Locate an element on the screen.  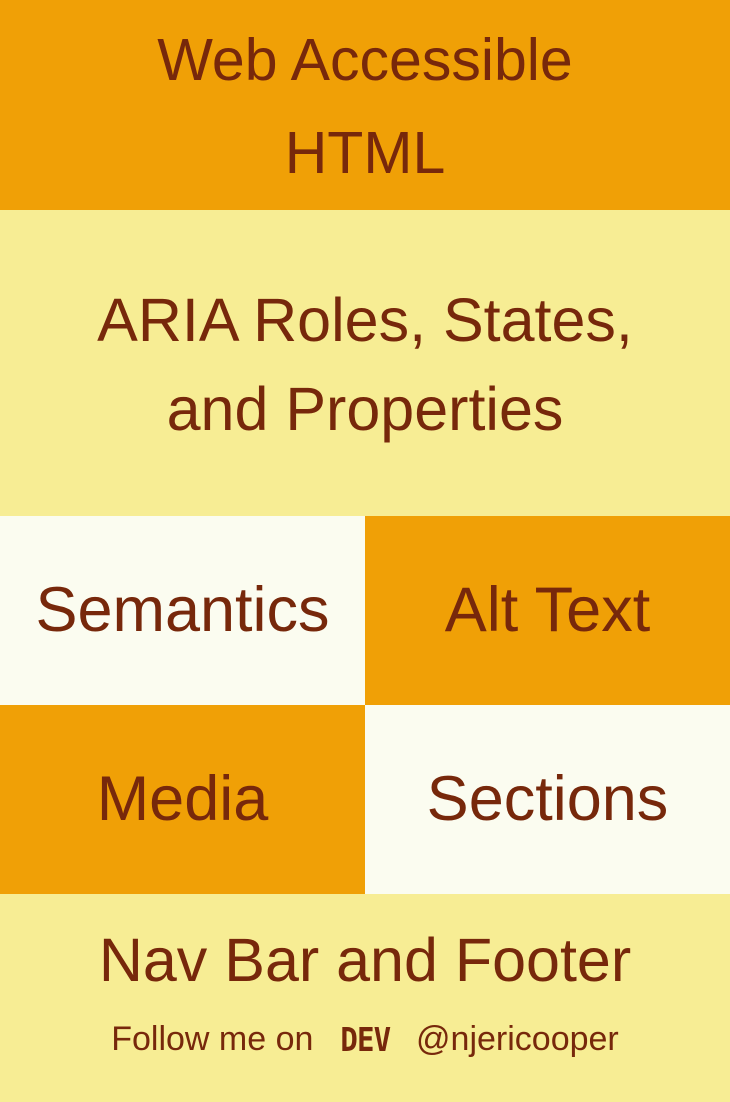
aria-line-1: ARIA Roles, States, is located at coordinates (365, 320).